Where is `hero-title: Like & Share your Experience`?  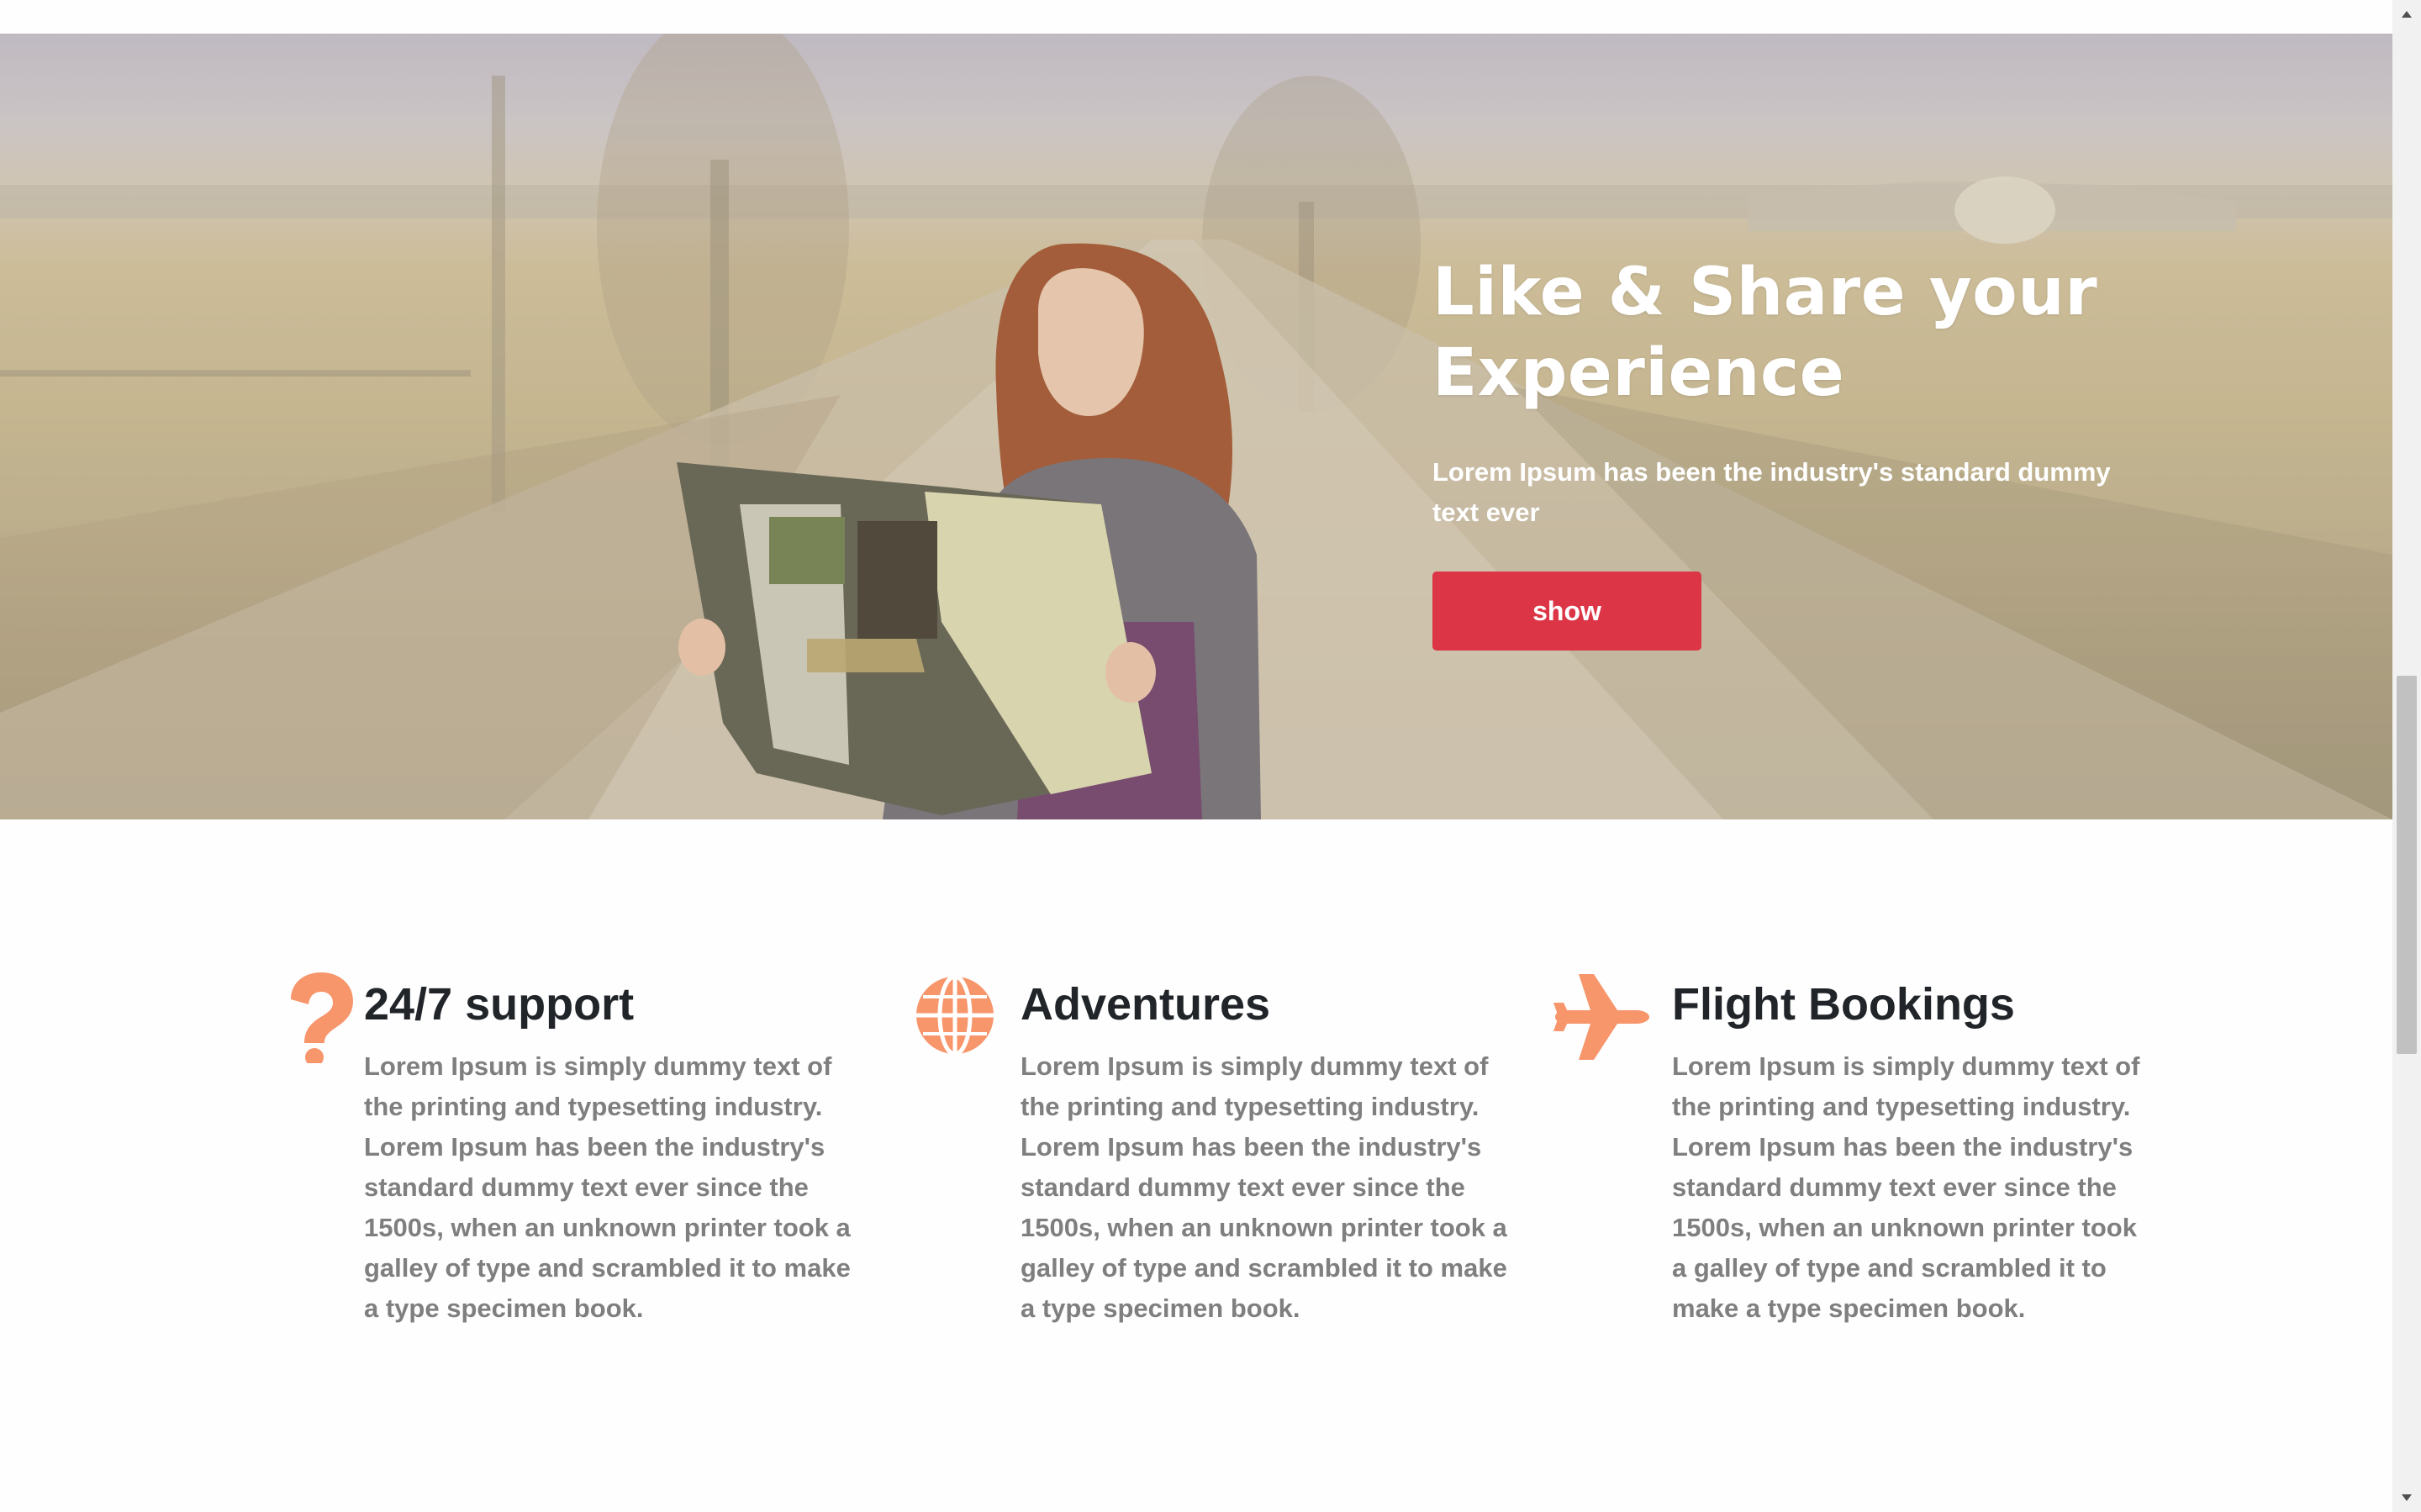
hero-title: Like & Share your Experience is located at coordinates (1765, 333).